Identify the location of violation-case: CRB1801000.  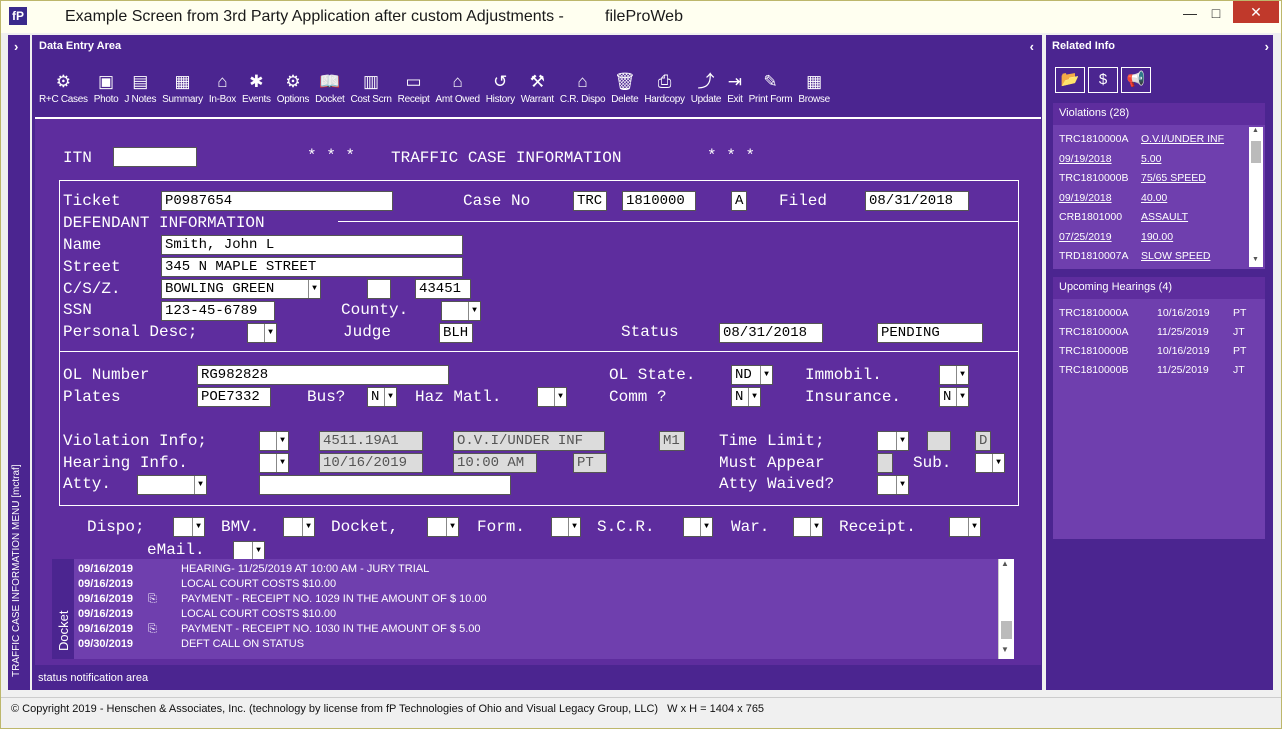
(1090, 217).